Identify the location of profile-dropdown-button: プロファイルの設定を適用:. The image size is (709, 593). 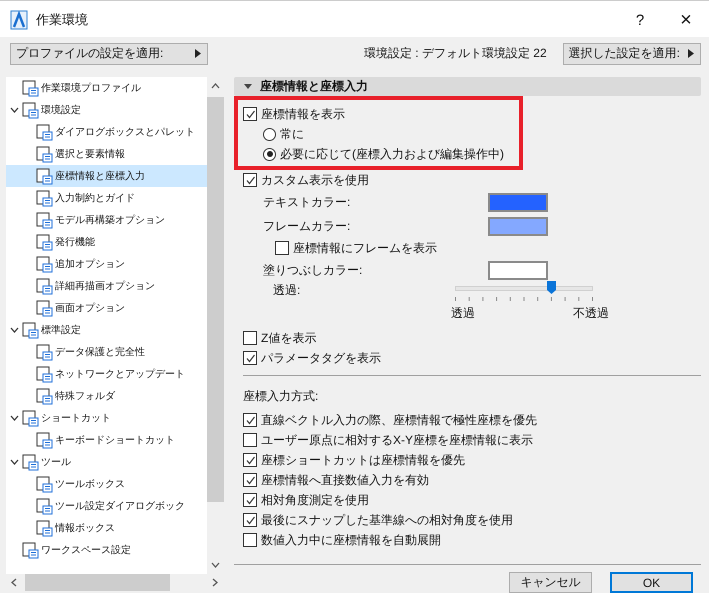
(109, 53).